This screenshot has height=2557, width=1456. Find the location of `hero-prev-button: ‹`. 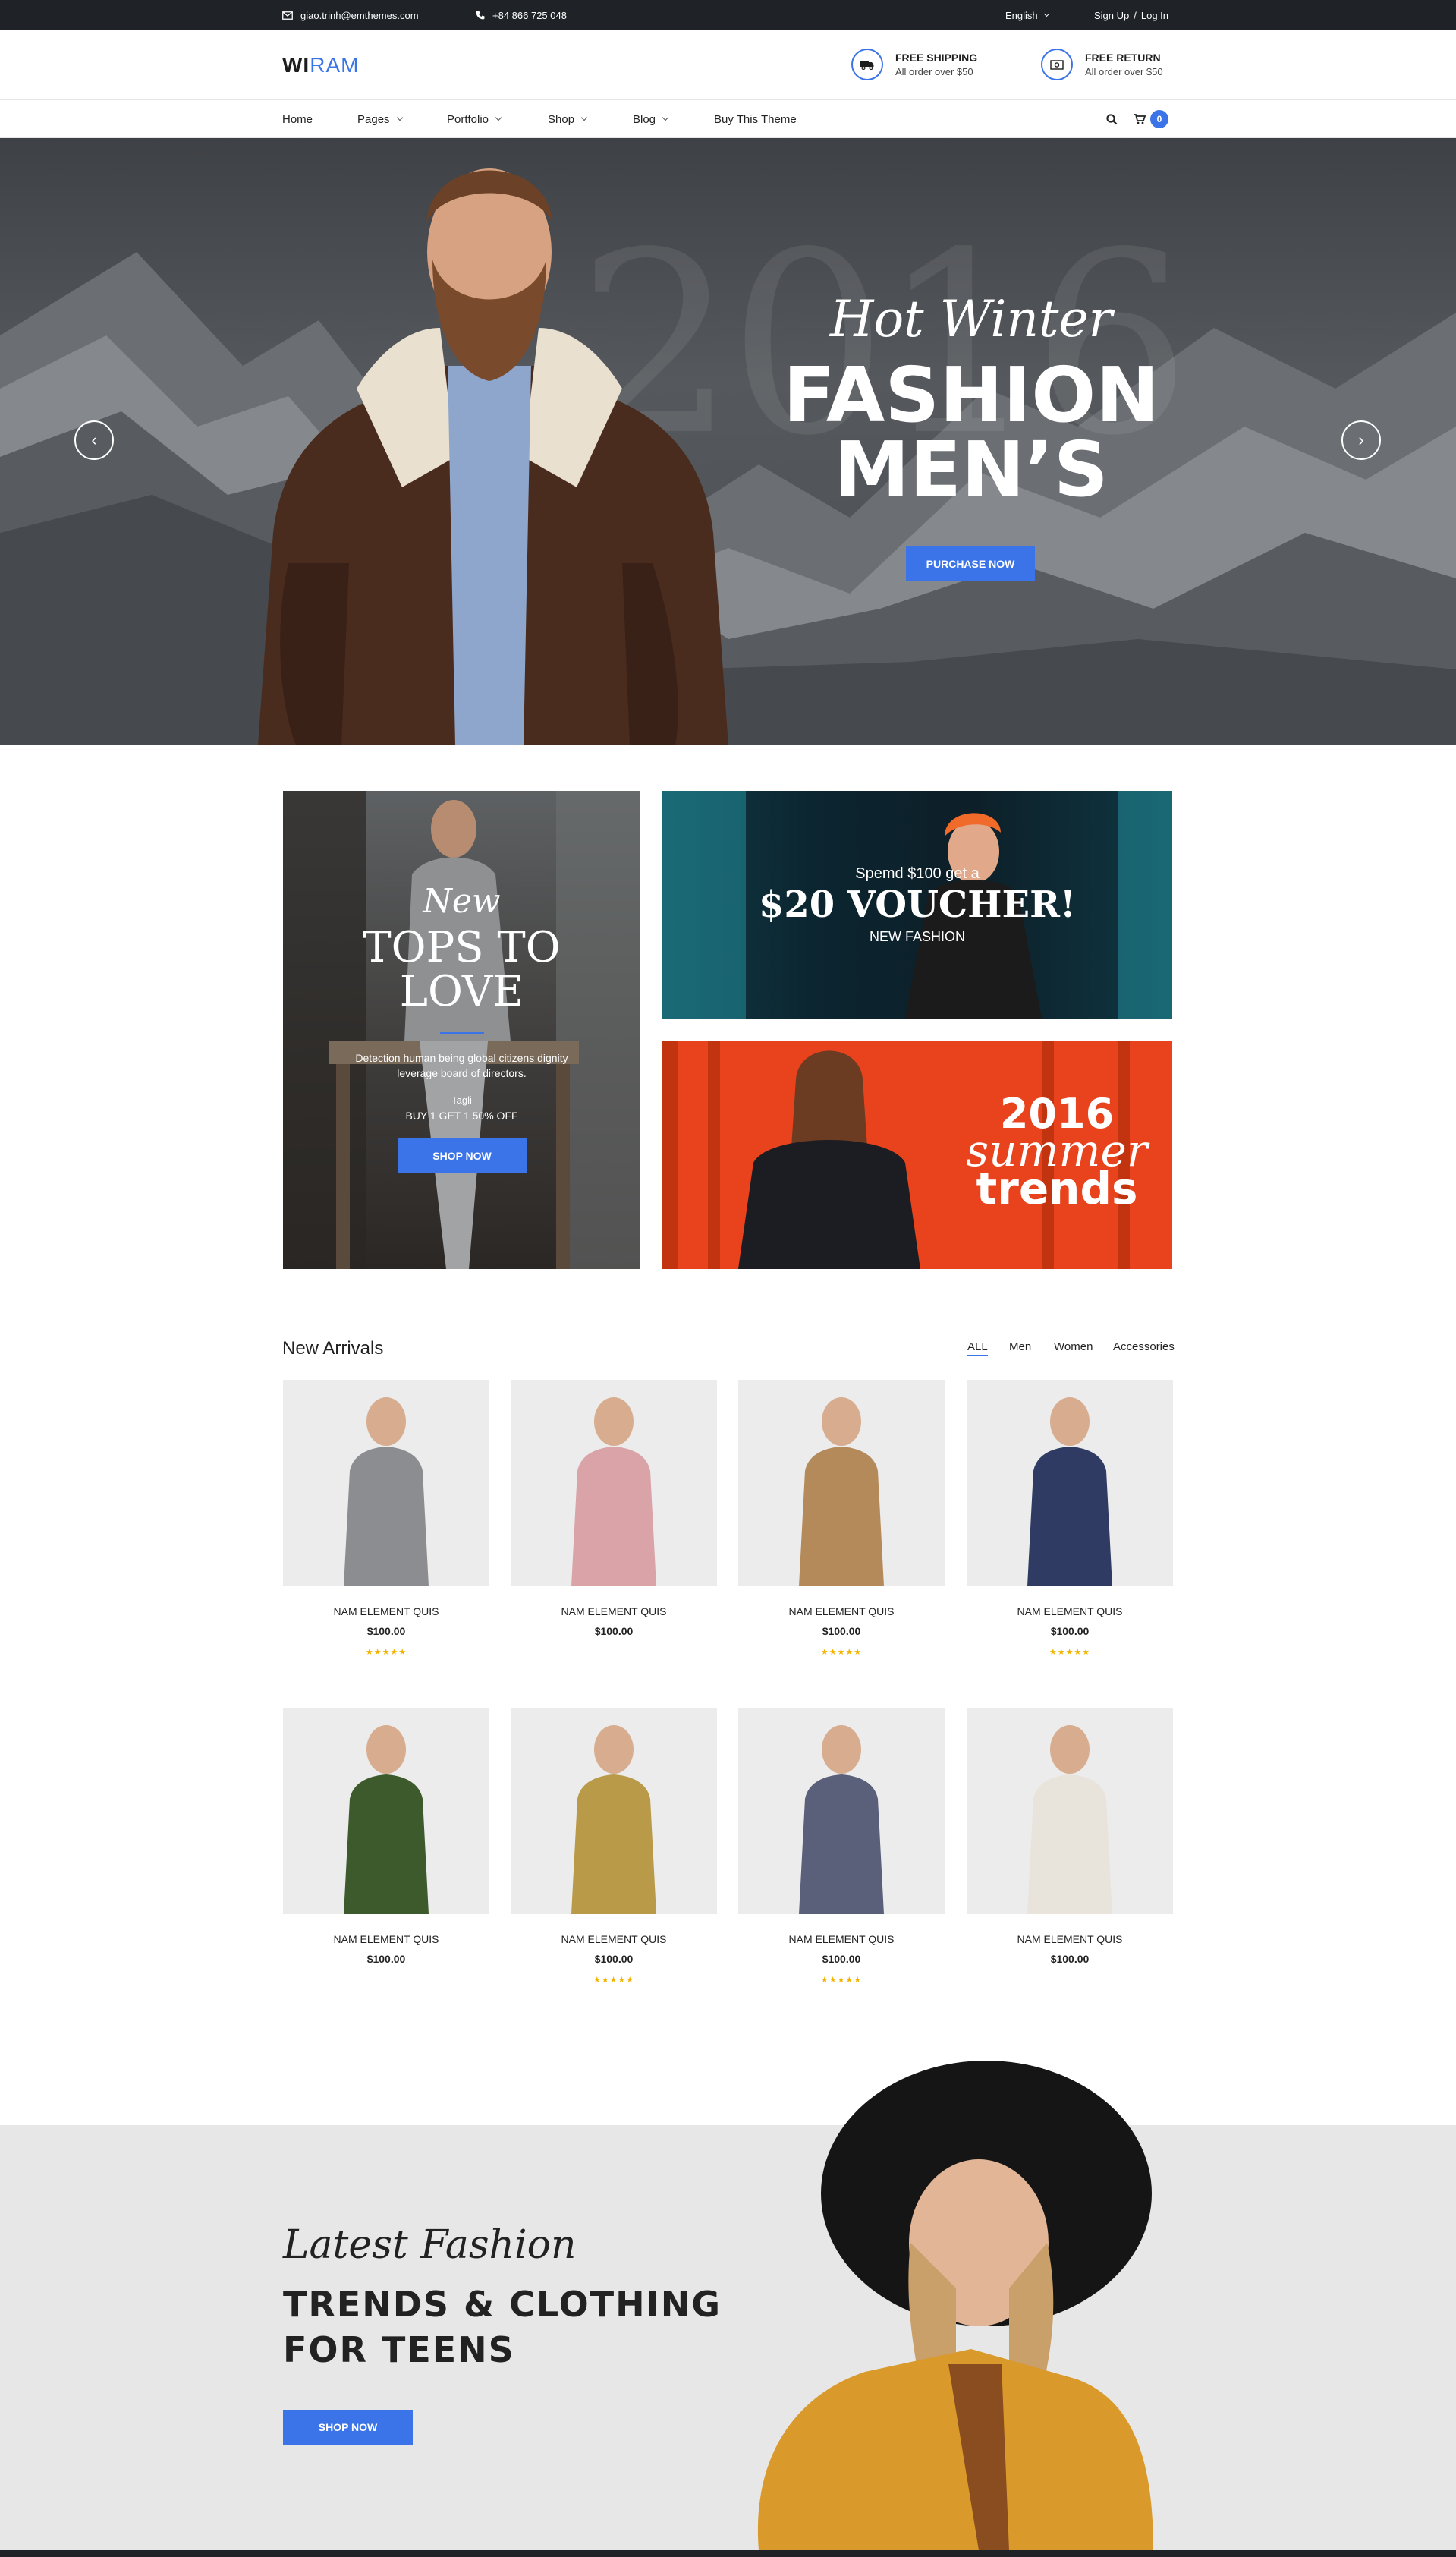

hero-prev-button: ‹ is located at coordinates (94, 440).